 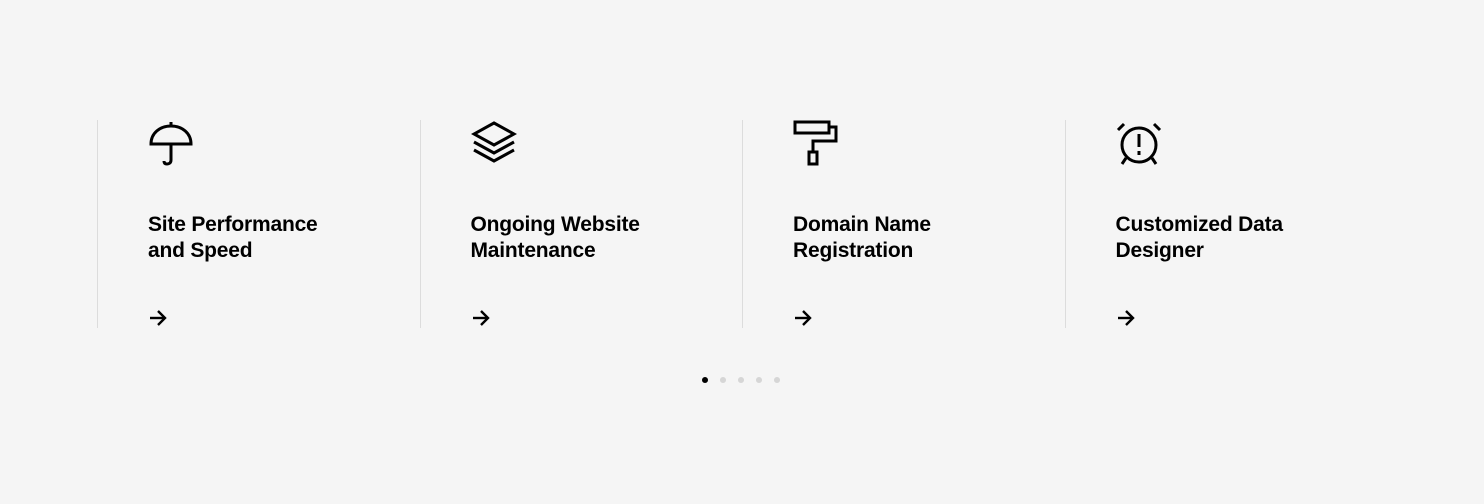 What do you see at coordinates (493, 143) in the screenshot?
I see `layers-icon` at bounding box center [493, 143].